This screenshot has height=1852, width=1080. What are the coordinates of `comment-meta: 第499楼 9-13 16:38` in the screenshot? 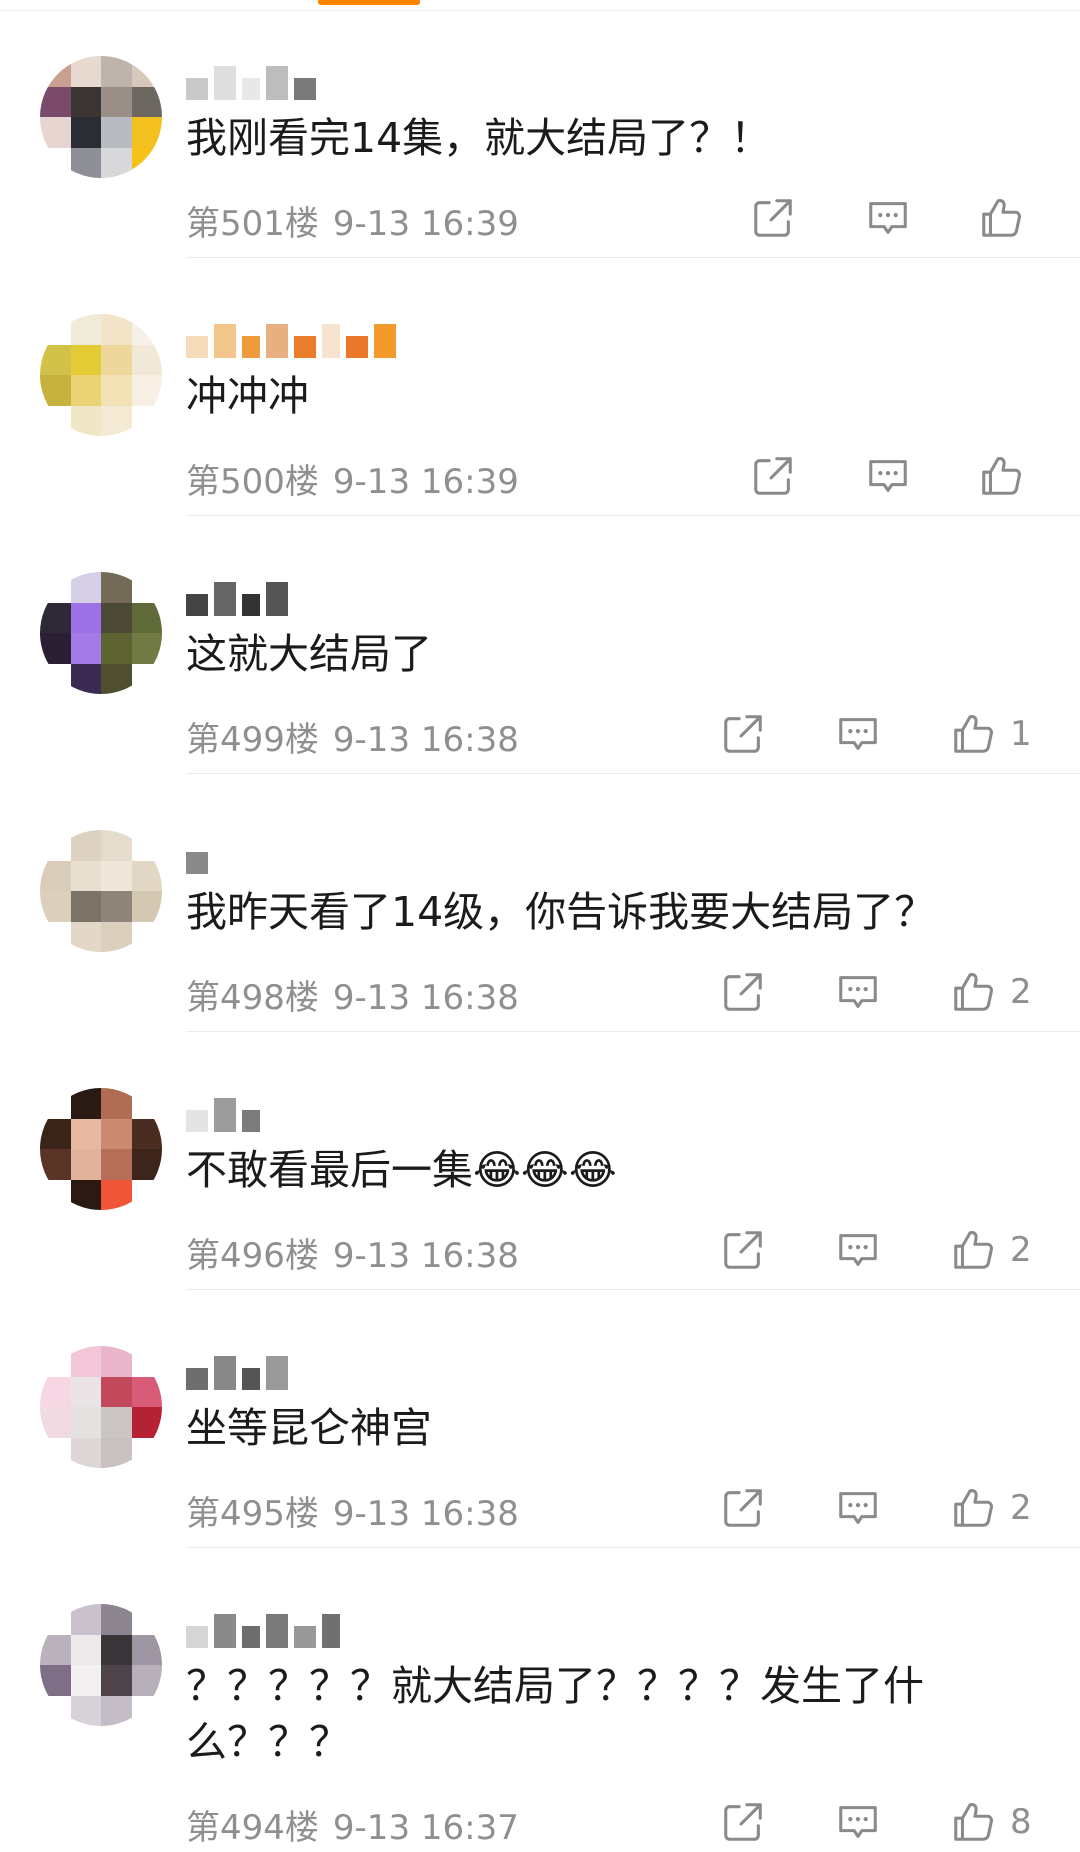 It's located at (352, 736).